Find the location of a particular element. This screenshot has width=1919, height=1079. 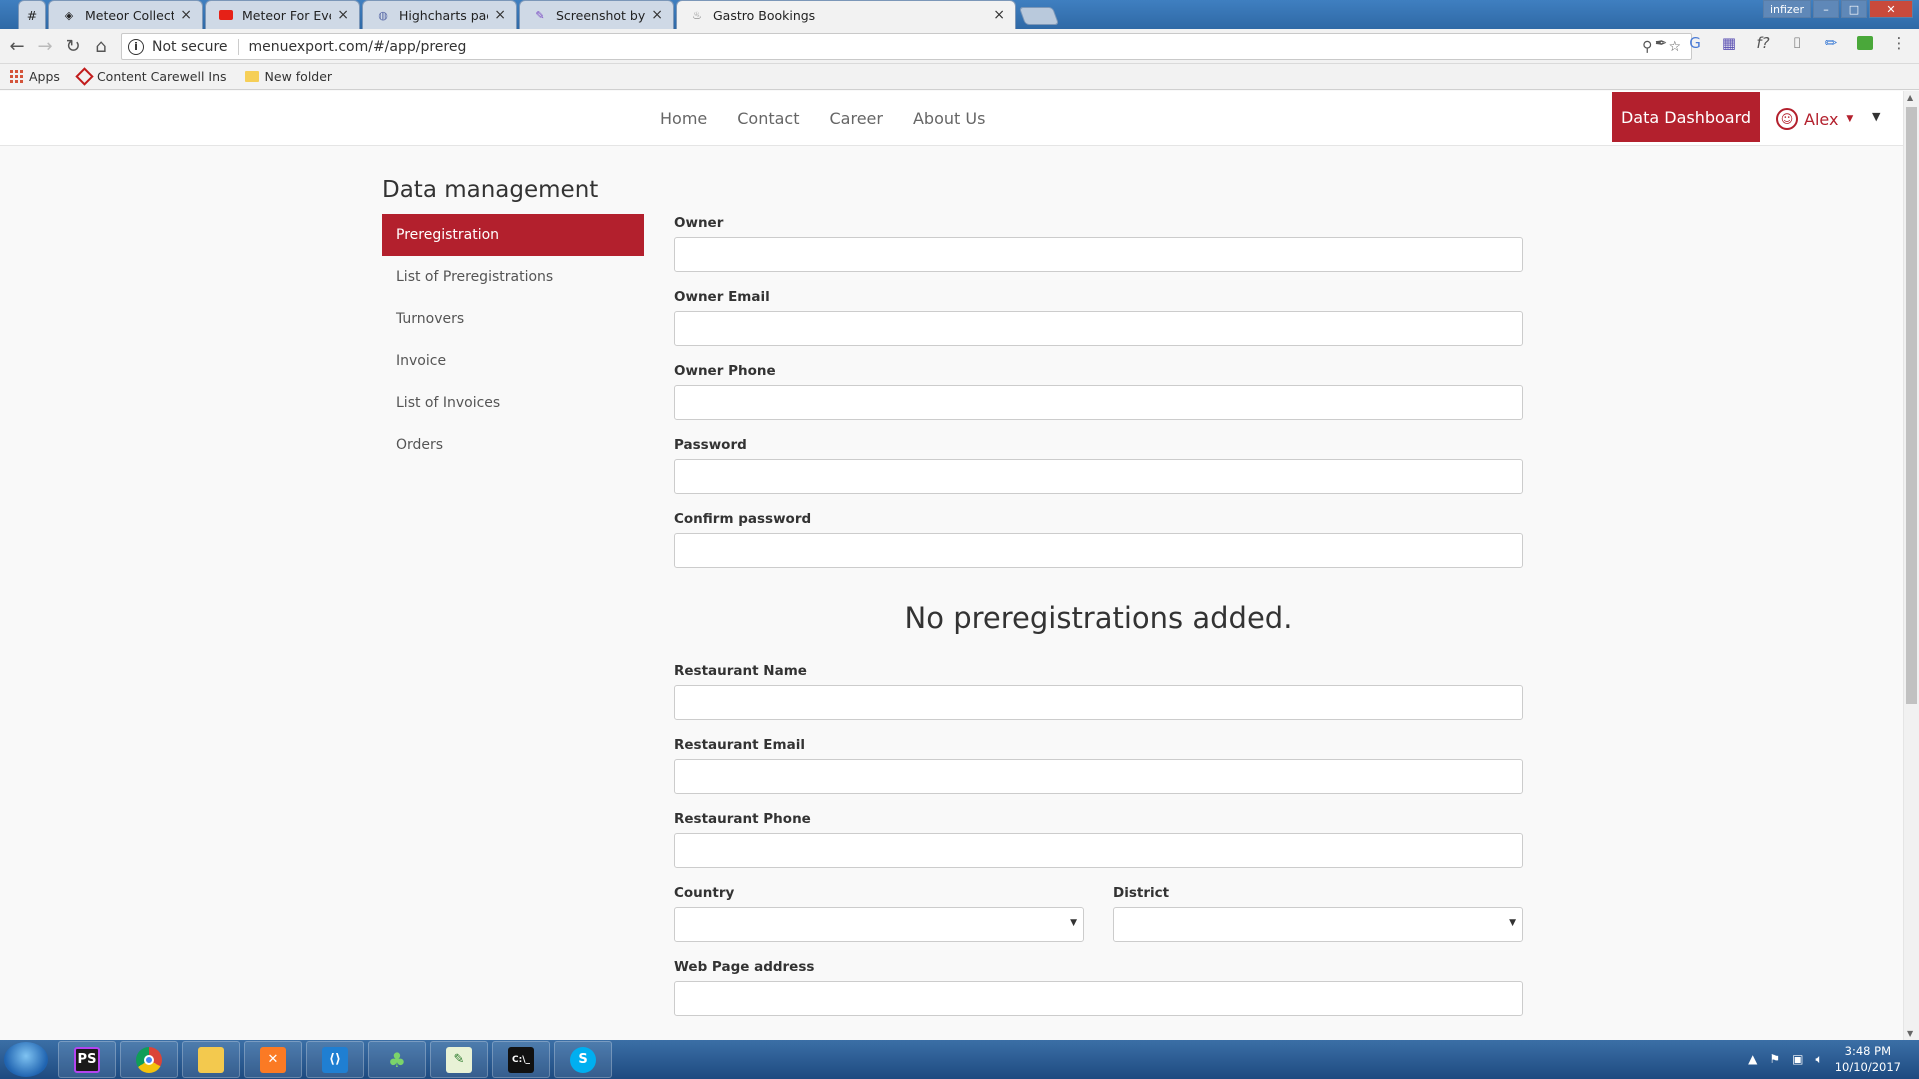

scrollbar-thumb is located at coordinates (1911, 405).